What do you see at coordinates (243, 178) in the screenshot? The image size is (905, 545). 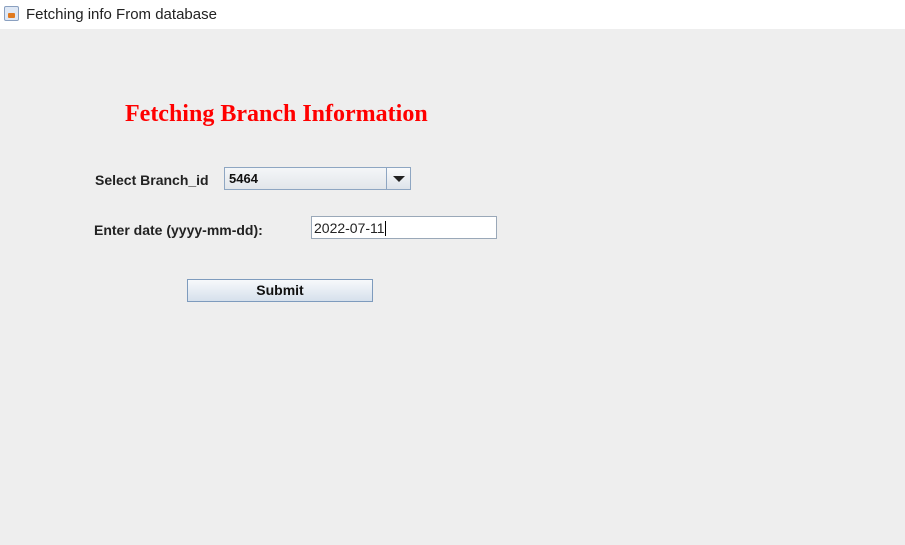 I see `branch-id-value: 5464` at bounding box center [243, 178].